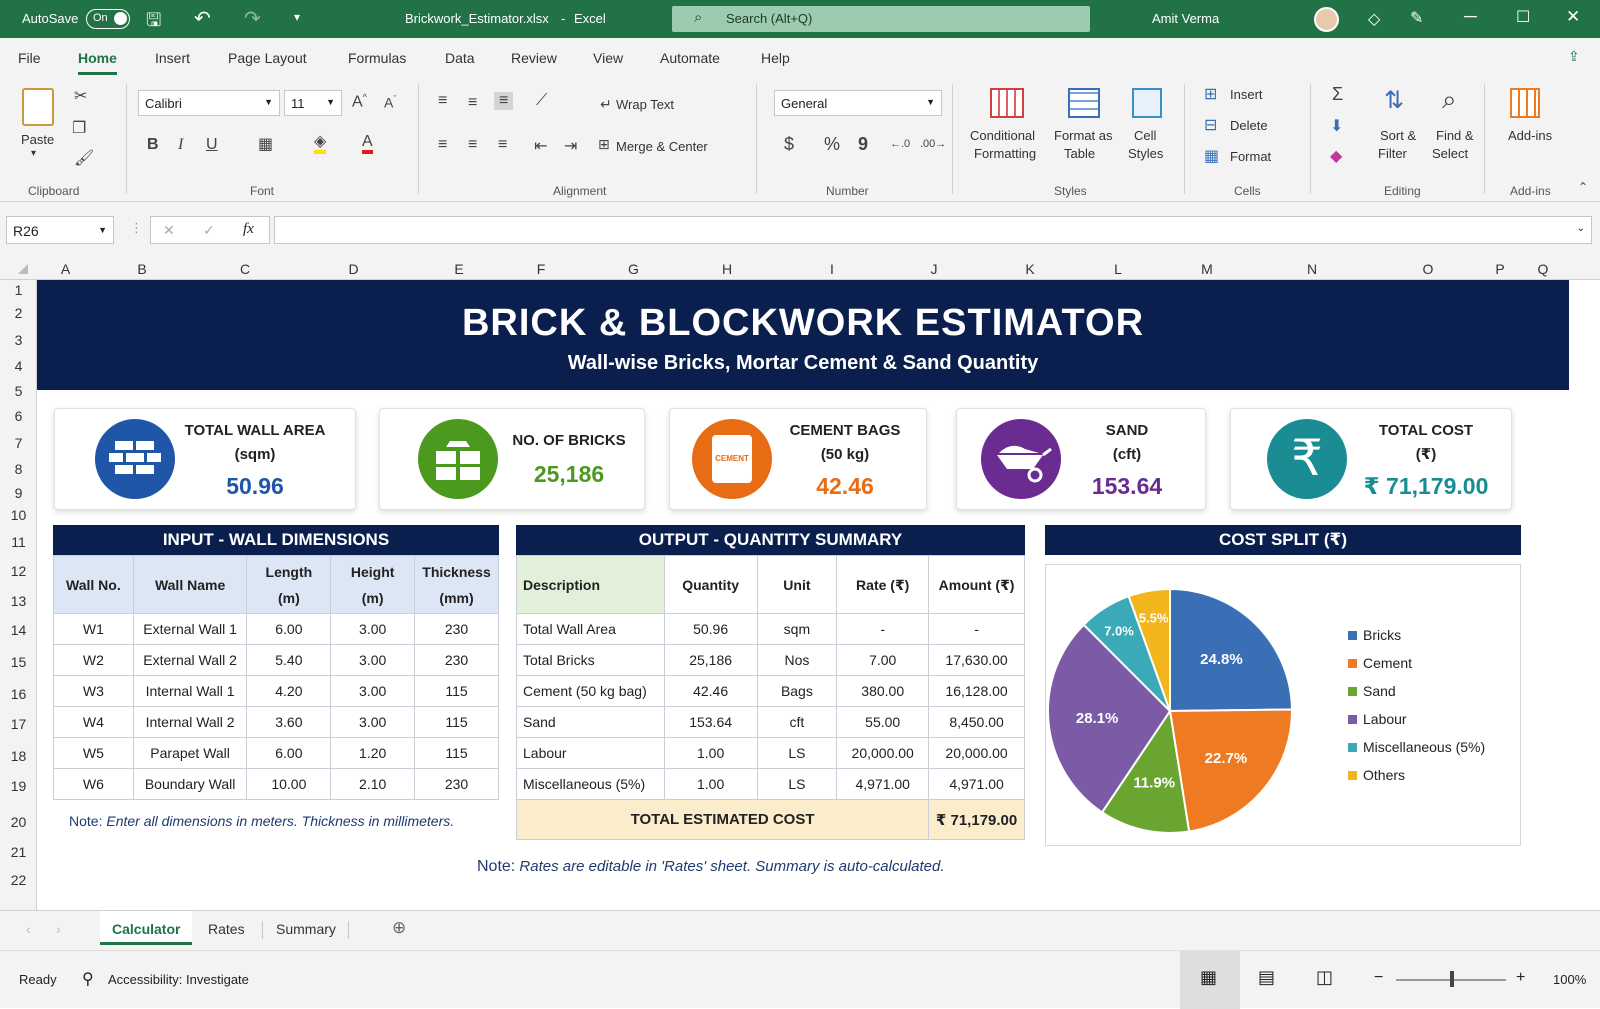  Describe the element at coordinates (1394, 100) in the screenshot. I see `sort-filter-icon: ⇅` at that location.